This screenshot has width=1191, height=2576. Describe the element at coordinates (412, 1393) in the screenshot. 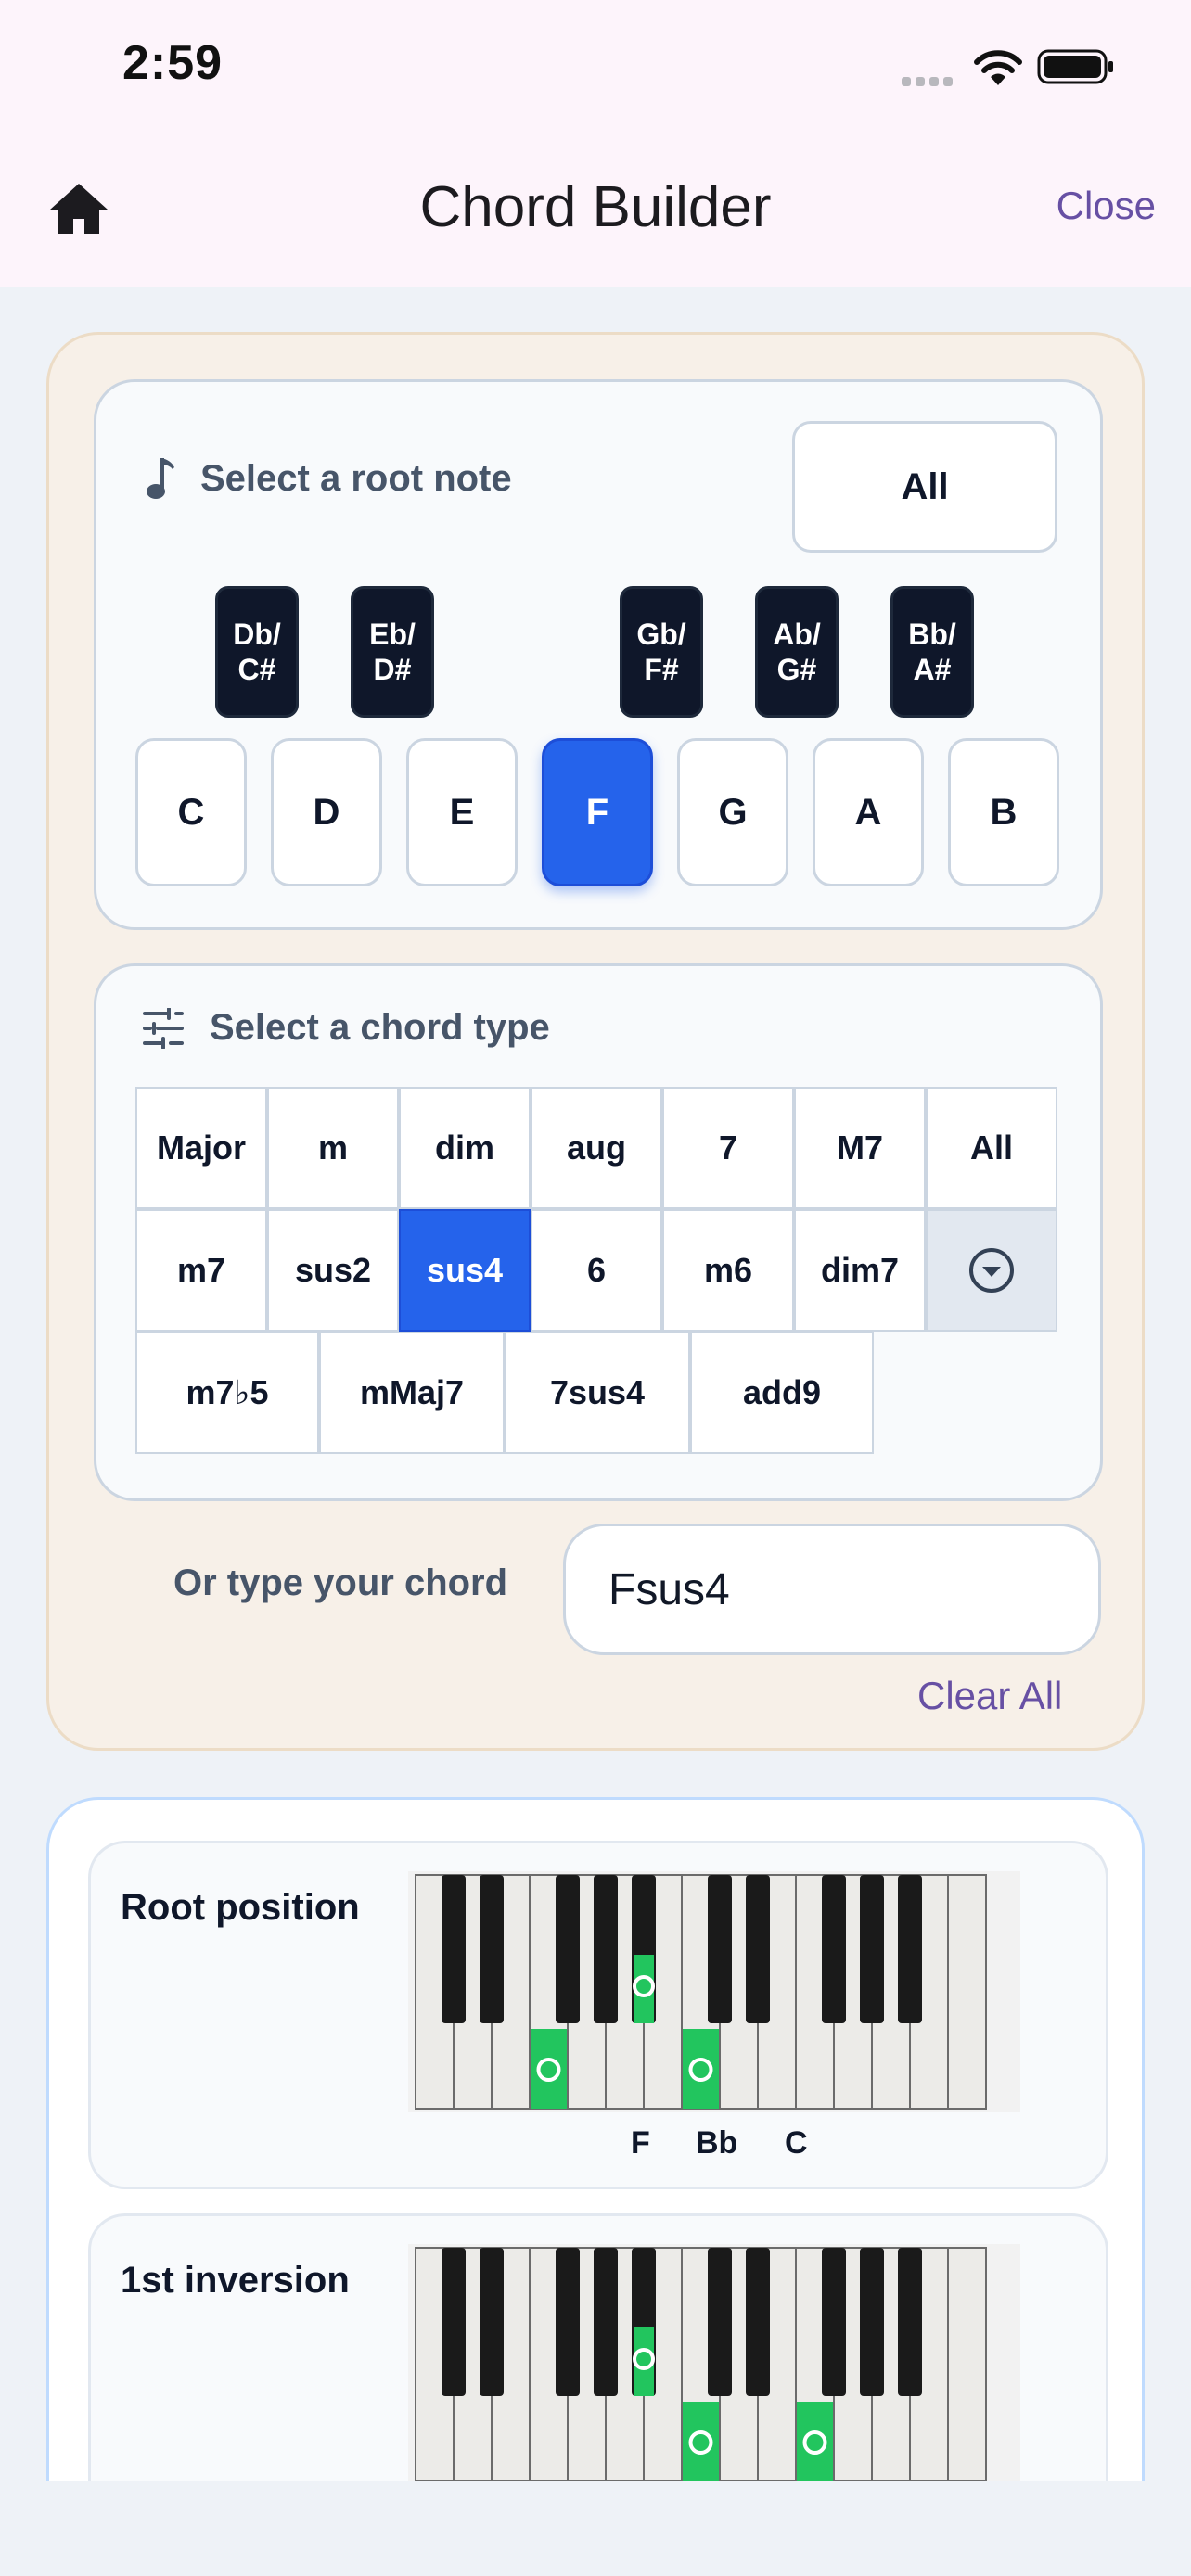

I see `chord-type-mmaj7: mMaj7` at that location.